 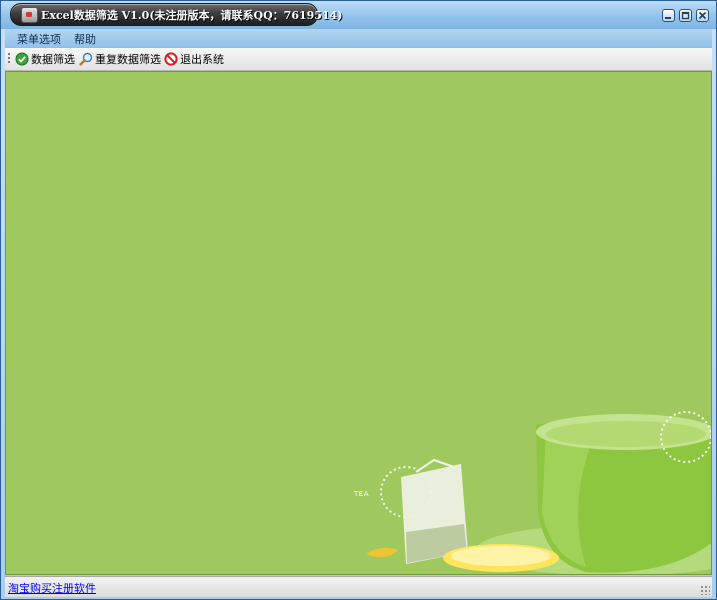 What do you see at coordinates (538, 492) in the screenshot?
I see `tea-background-illustration` at bounding box center [538, 492].